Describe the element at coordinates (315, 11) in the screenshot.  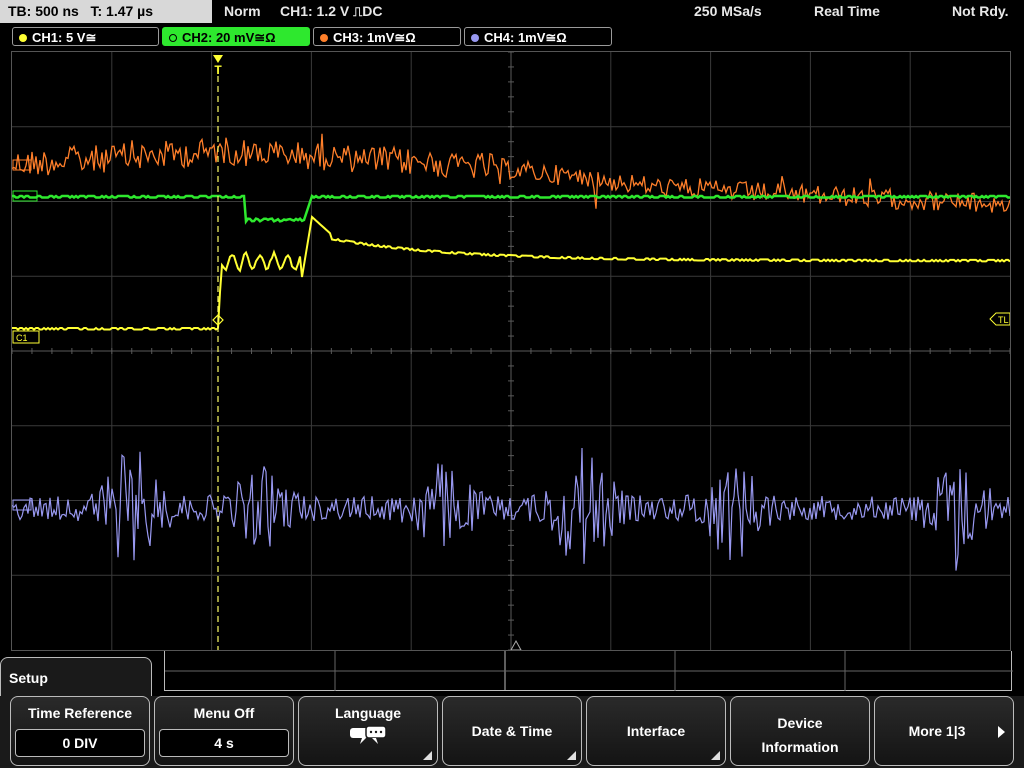
I see `trigger-source-level: CH1: 1.2 V` at that location.